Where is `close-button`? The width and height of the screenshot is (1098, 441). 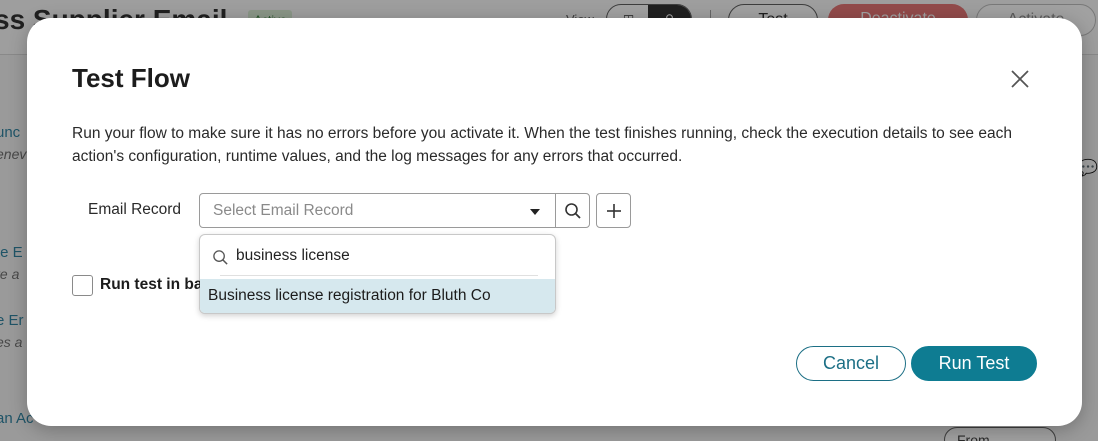
close-button is located at coordinates (1020, 79).